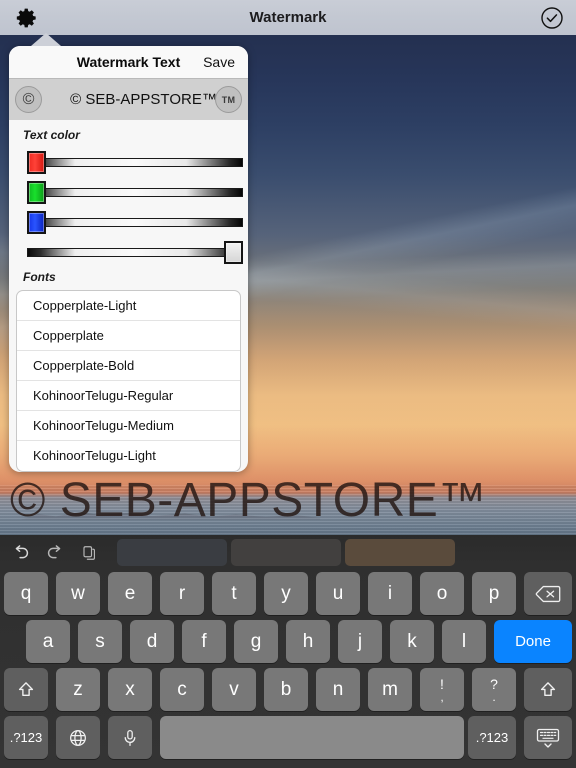 The image size is (576, 768). I want to click on hide-keyboard-icon, so click(548, 737).